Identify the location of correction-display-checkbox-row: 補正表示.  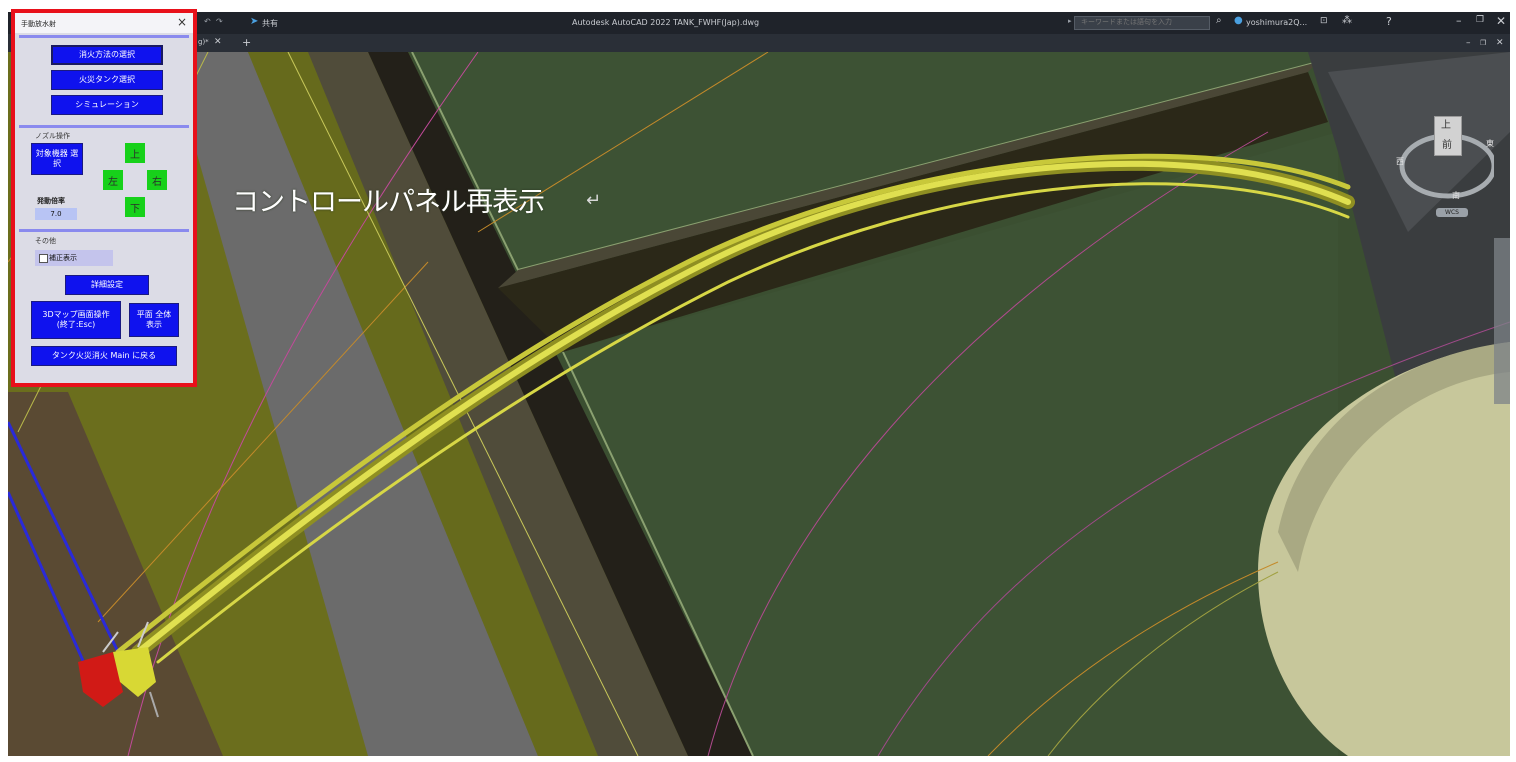
(74, 258).